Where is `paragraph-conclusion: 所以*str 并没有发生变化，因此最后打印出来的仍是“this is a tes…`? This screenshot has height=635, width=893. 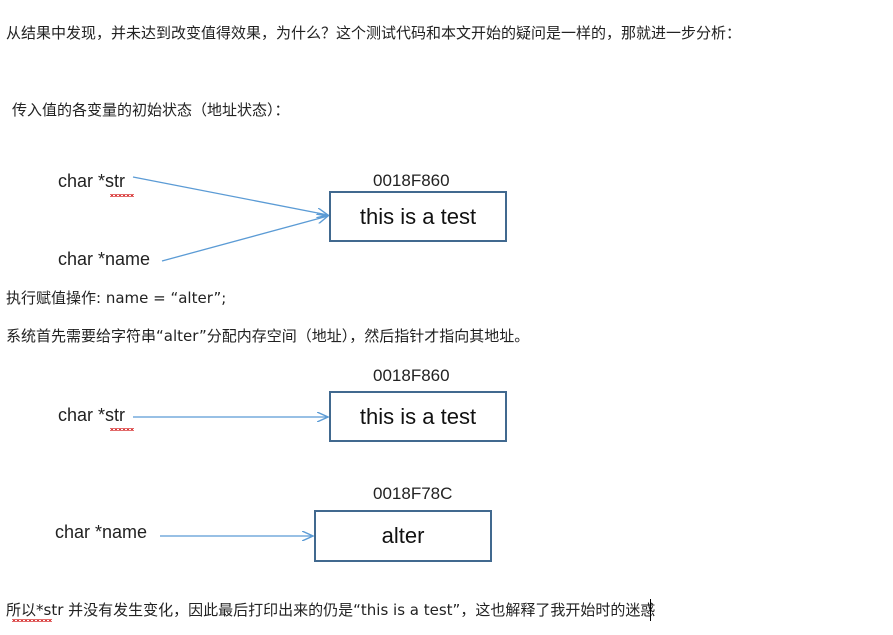 paragraph-conclusion: 所以*str 并没有发生变化，因此最后打印出来的仍是“this is a tes… is located at coordinates (331, 610).